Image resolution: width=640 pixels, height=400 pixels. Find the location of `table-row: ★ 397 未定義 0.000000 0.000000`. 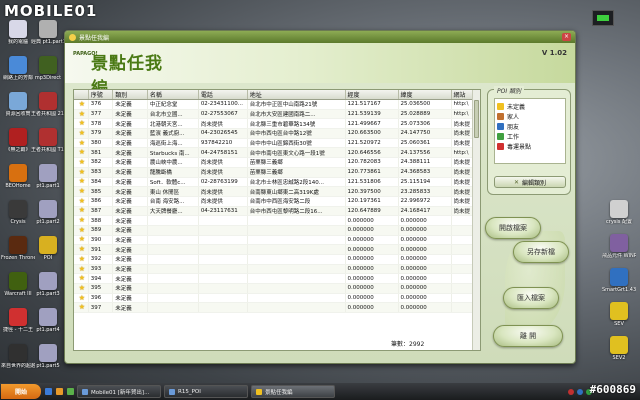

table-row: ★ 397 未定義 0.000000 0.000000 is located at coordinates (274, 308).